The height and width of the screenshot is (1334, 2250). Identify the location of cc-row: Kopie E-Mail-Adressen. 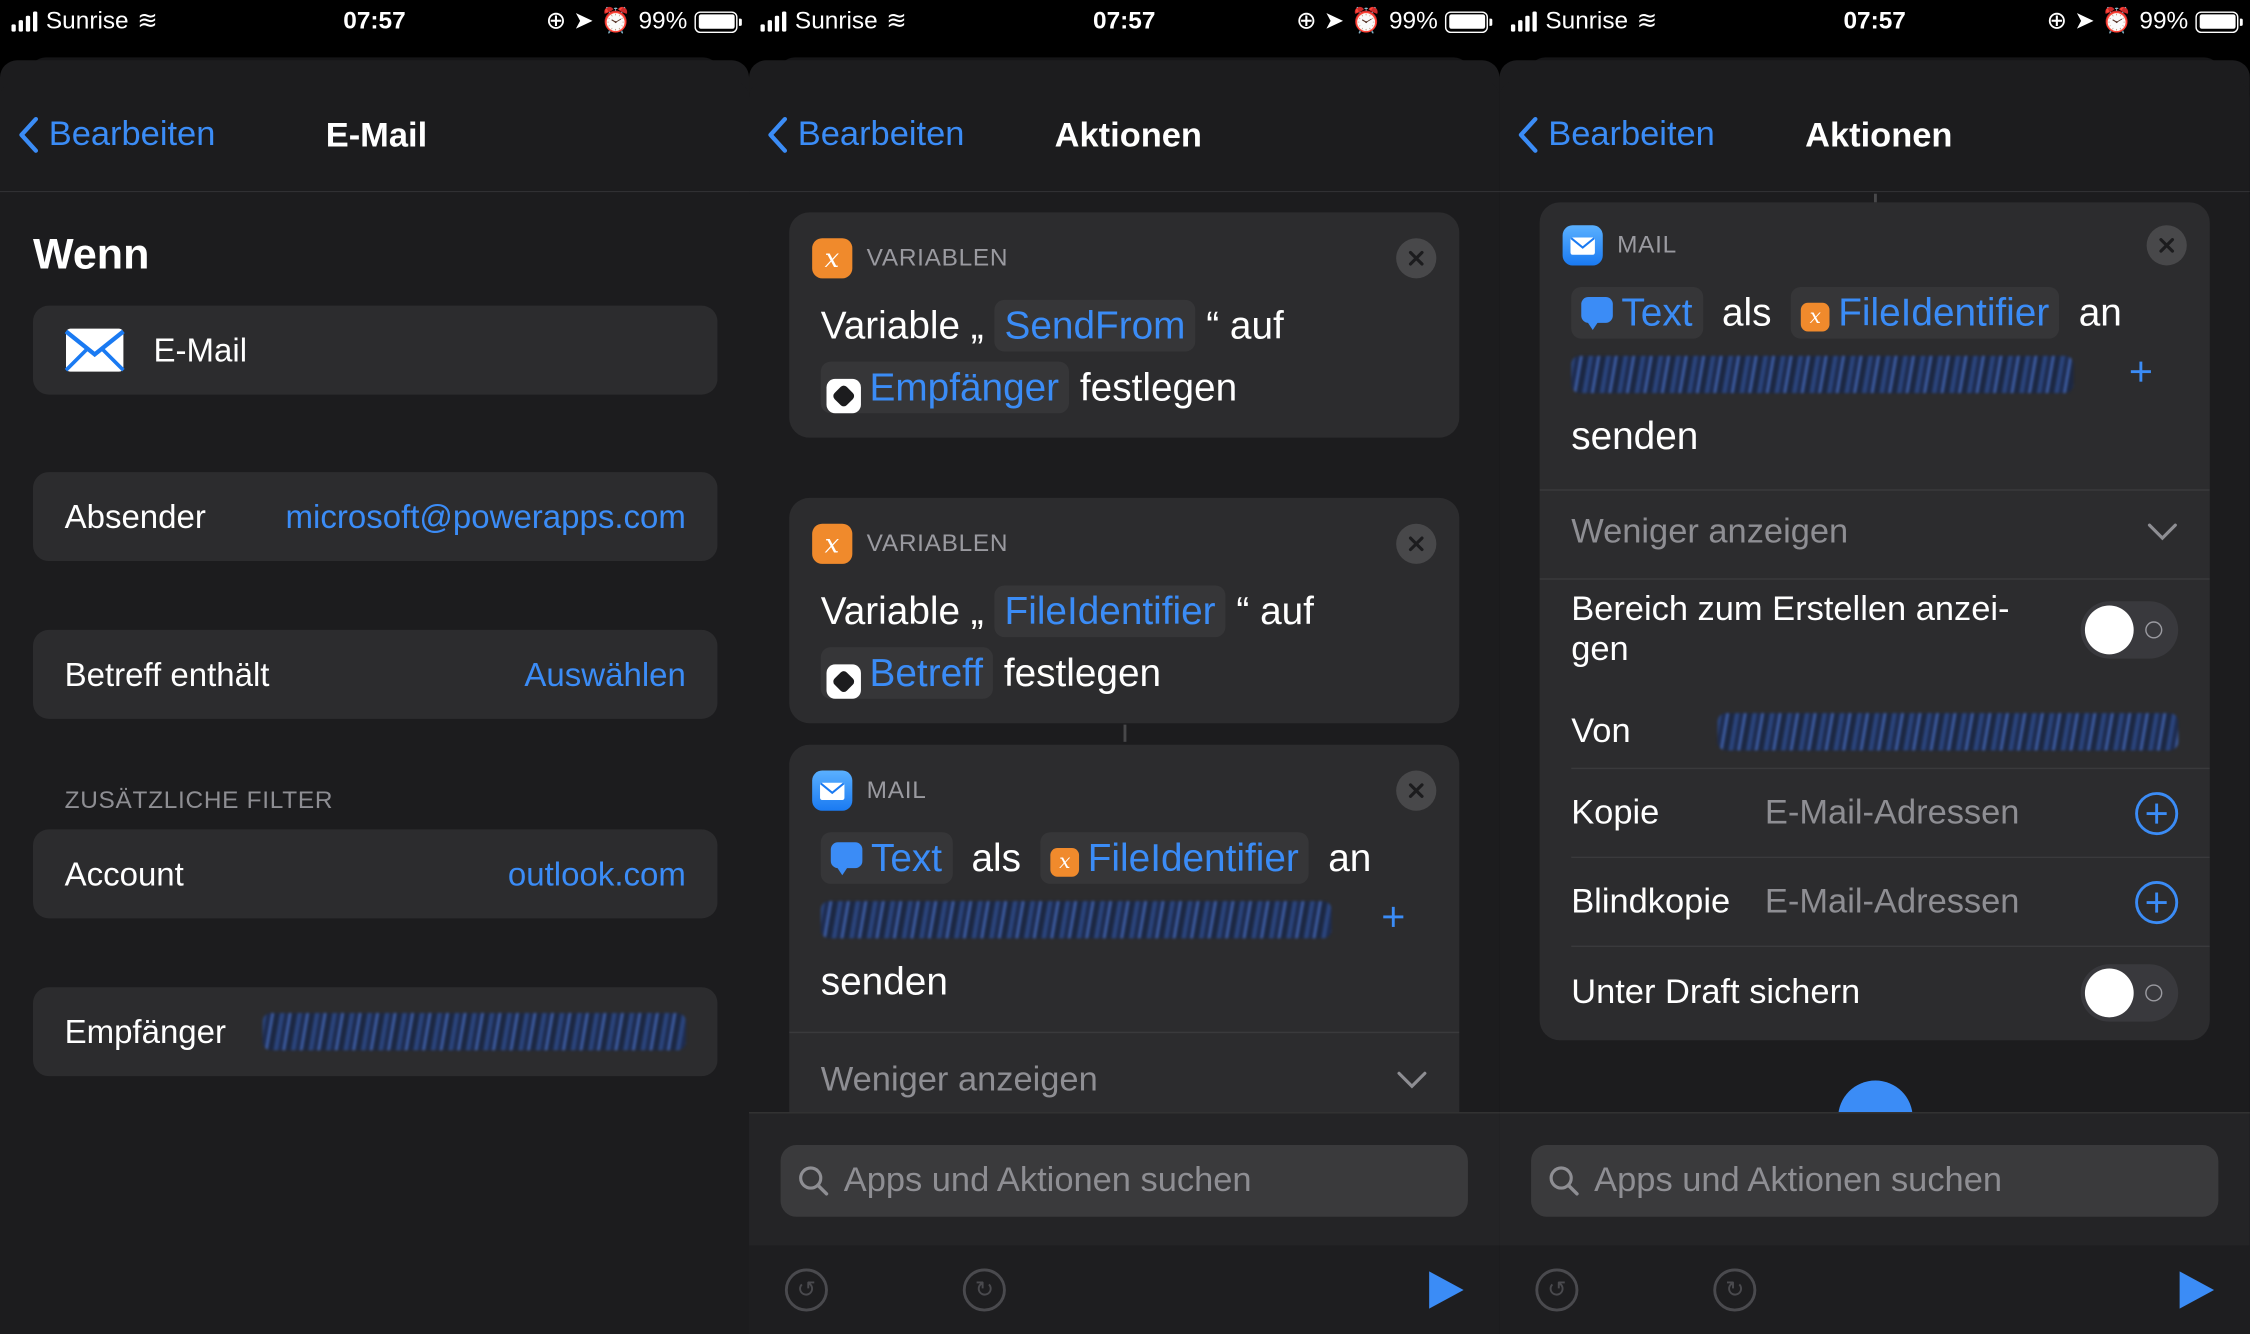
(1875, 813).